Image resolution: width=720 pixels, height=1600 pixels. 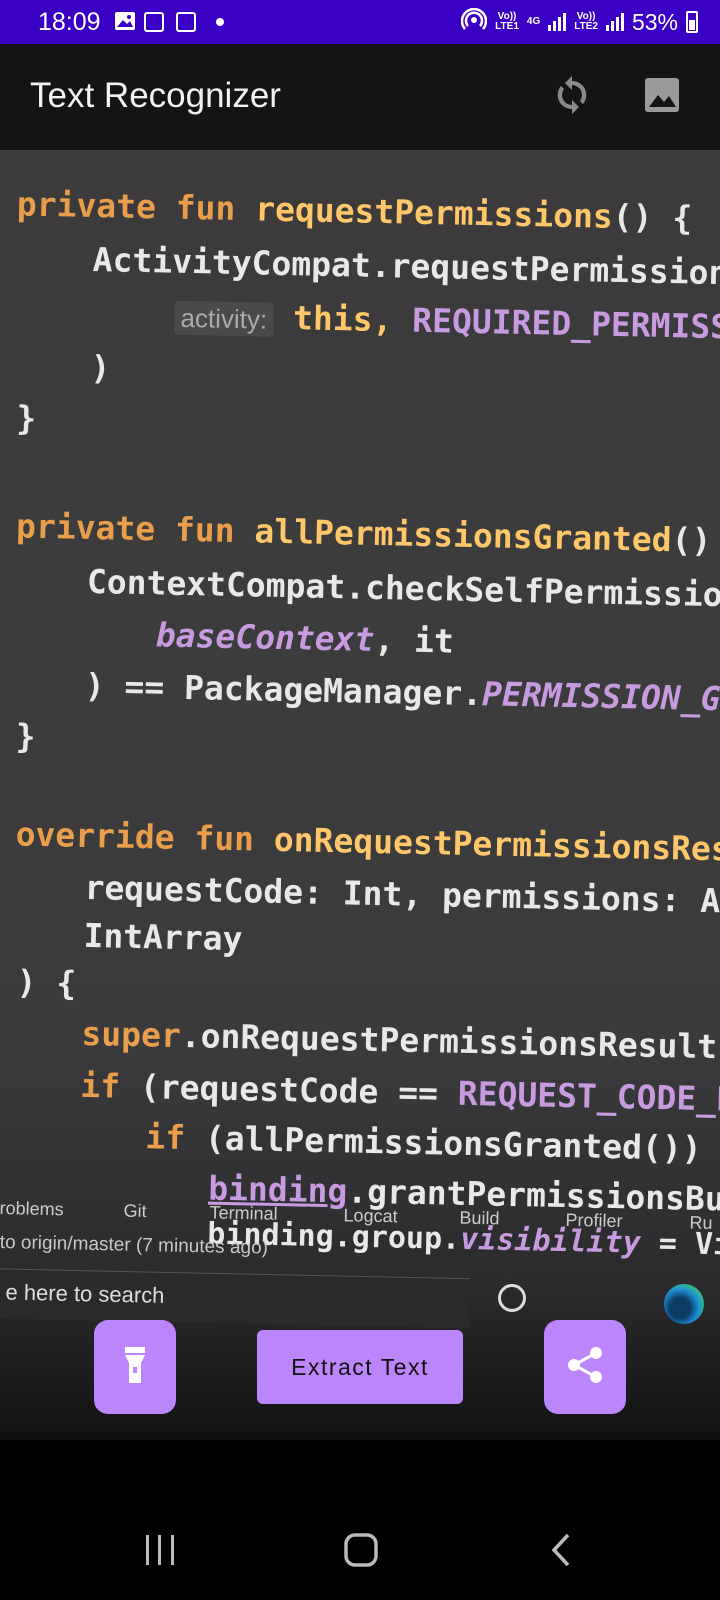 I want to click on code-line: baseContext, it, so click(x=305, y=638).